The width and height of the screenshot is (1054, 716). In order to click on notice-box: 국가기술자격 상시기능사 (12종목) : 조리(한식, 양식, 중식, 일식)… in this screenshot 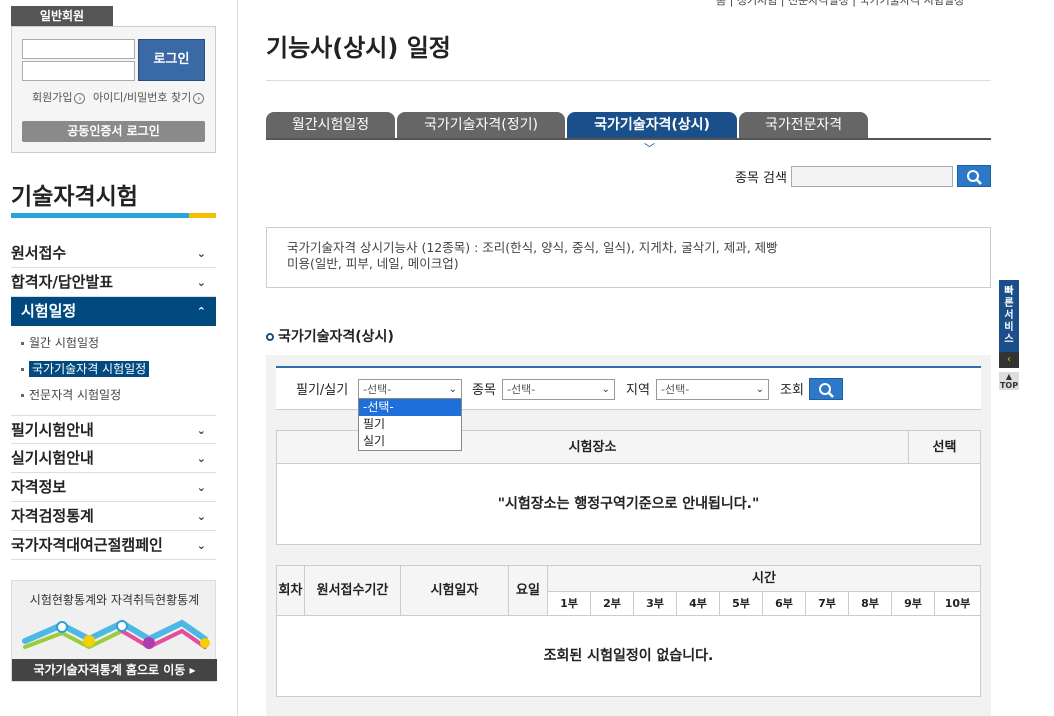, I will do `click(628, 257)`.